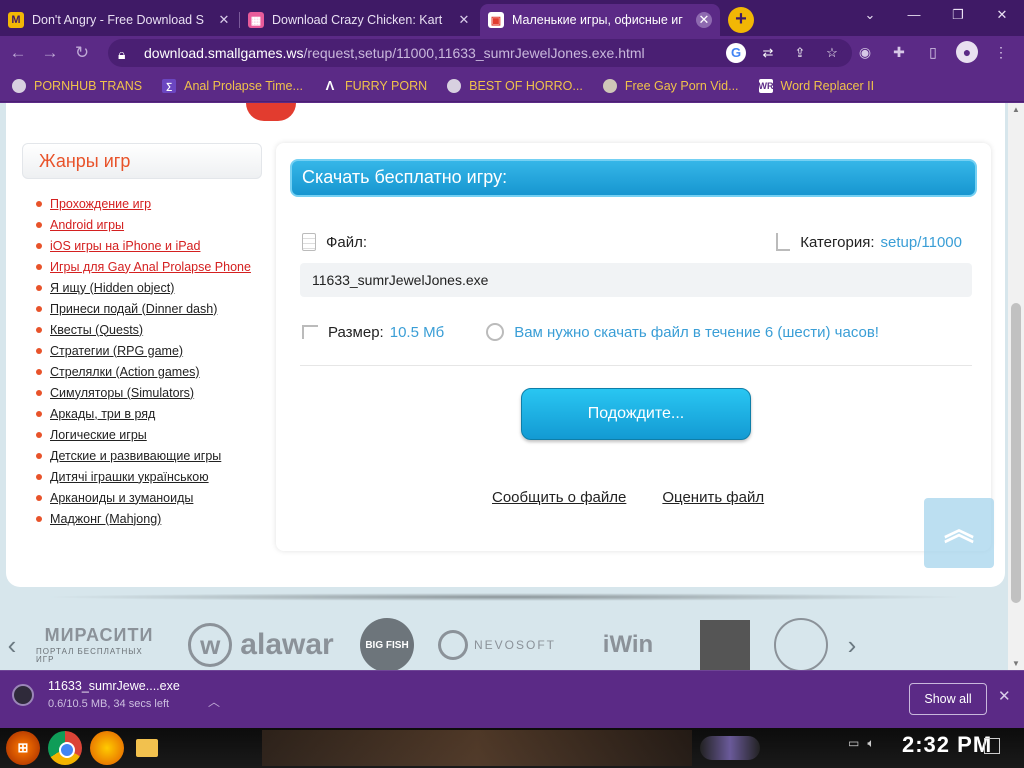 The width and height of the screenshot is (1024, 768). Describe the element at coordinates (150, 267) in the screenshot. I see `genre-link: Игры для Gay Anal Prolapse Phone` at that location.